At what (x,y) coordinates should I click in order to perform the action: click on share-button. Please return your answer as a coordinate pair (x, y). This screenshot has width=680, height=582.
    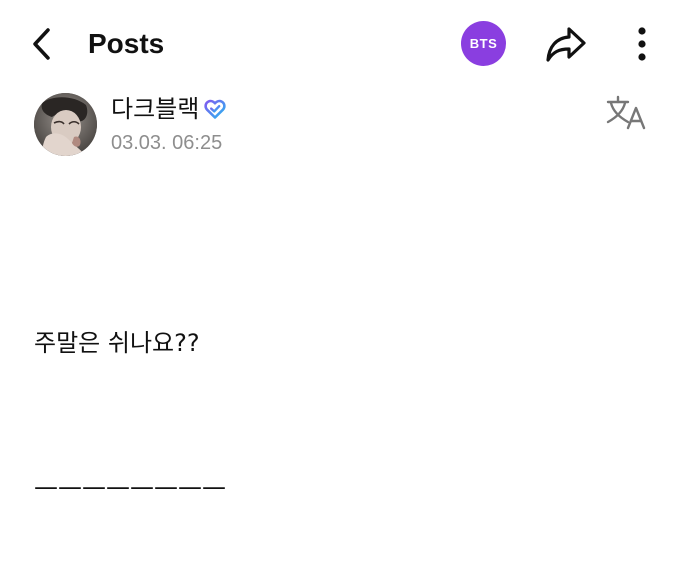
    Looking at the image, I should click on (566, 44).